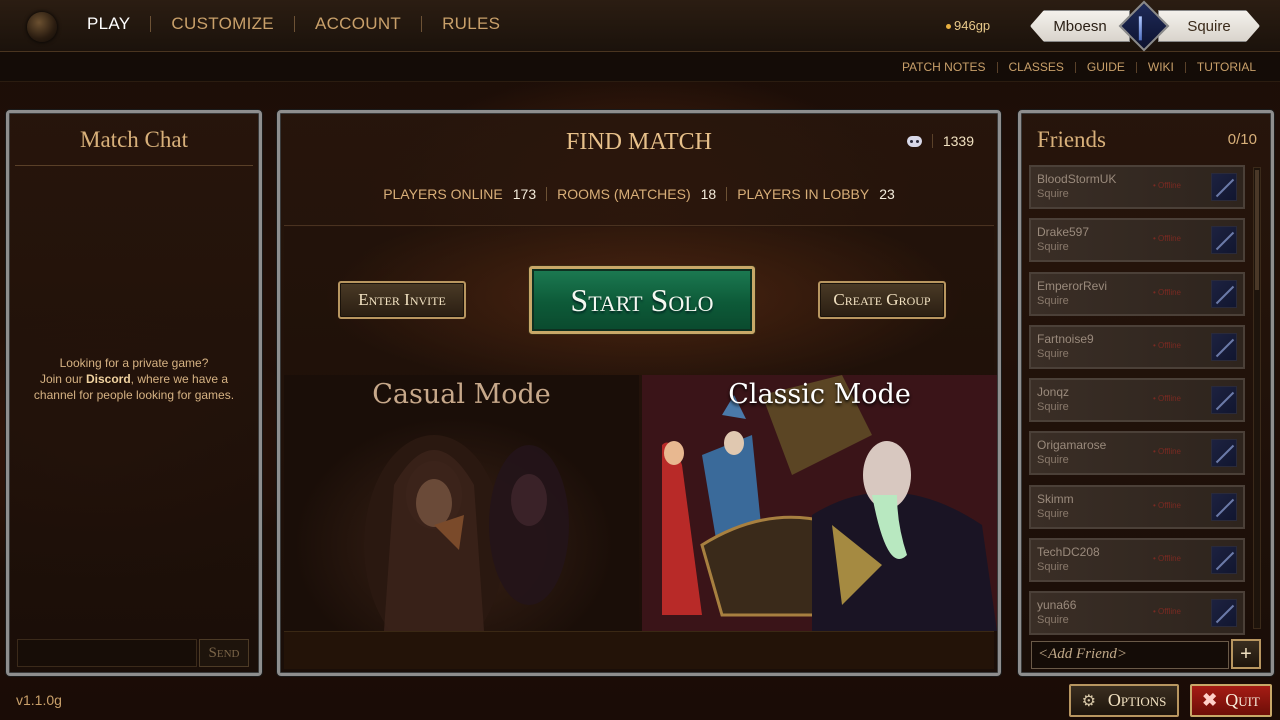  What do you see at coordinates (1137, 560) in the screenshot?
I see `friend-item: TechDC208 Squire • Offline` at bounding box center [1137, 560].